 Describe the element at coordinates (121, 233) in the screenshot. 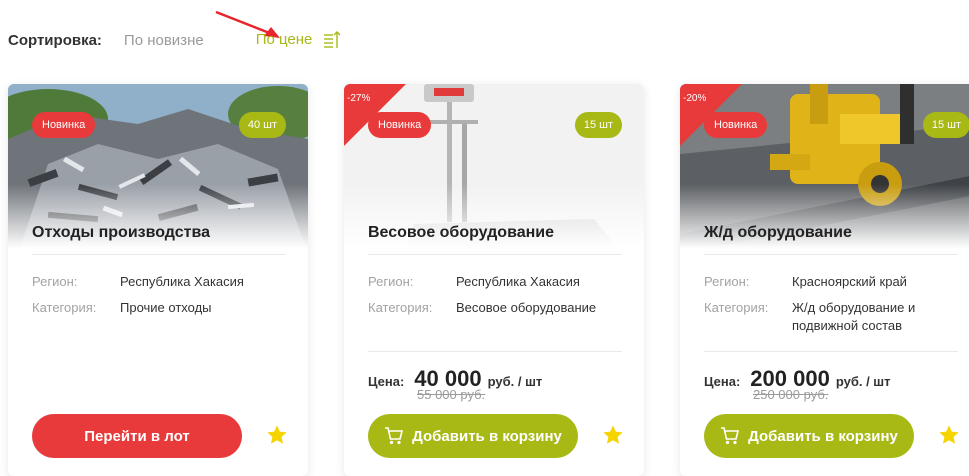

I see `product-title: Отходы производства` at that location.